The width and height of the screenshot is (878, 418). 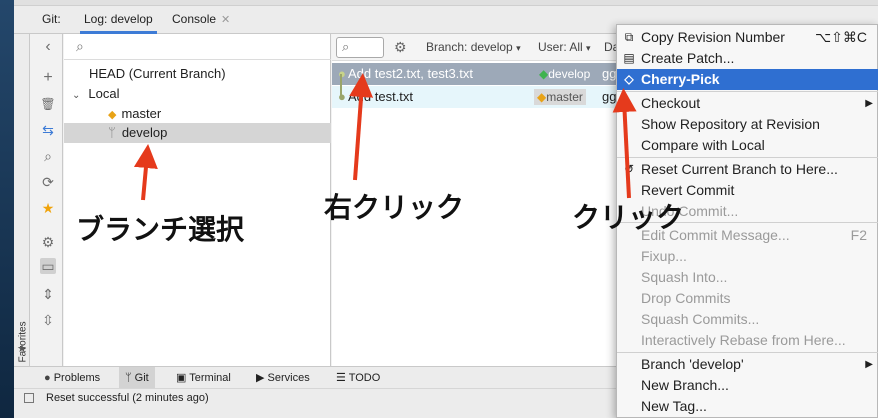 I want to click on expand-all-icon: ⇕, so click(x=48, y=294).